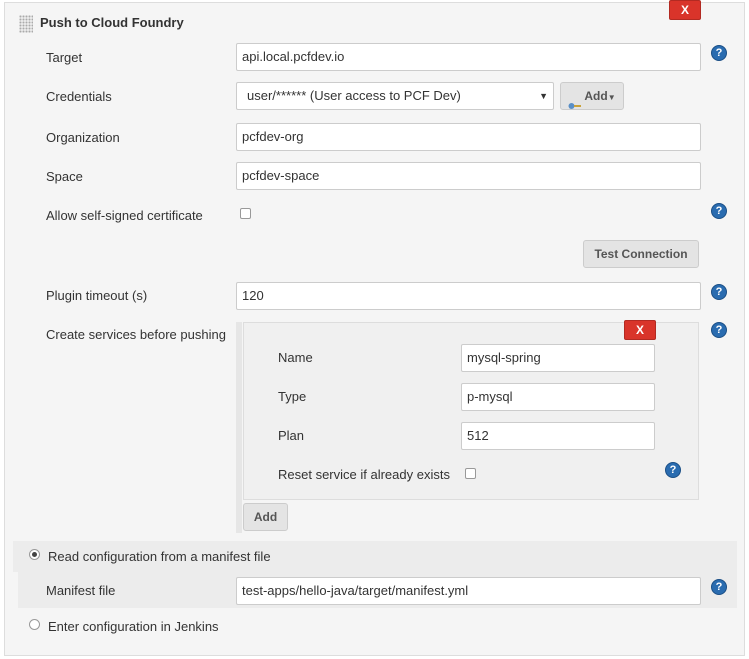  What do you see at coordinates (136, 334) in the screenshot?
I see `create-services-label: Create services before pushing` at bounding box center [136, 334].